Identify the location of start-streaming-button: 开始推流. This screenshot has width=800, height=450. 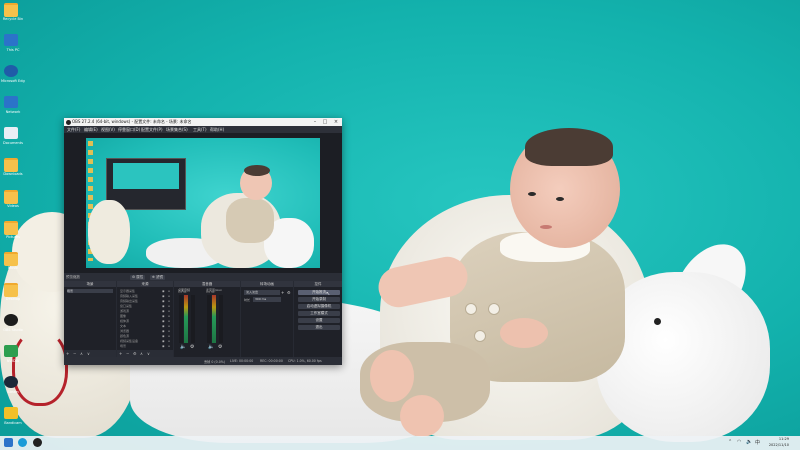
(319, 292).